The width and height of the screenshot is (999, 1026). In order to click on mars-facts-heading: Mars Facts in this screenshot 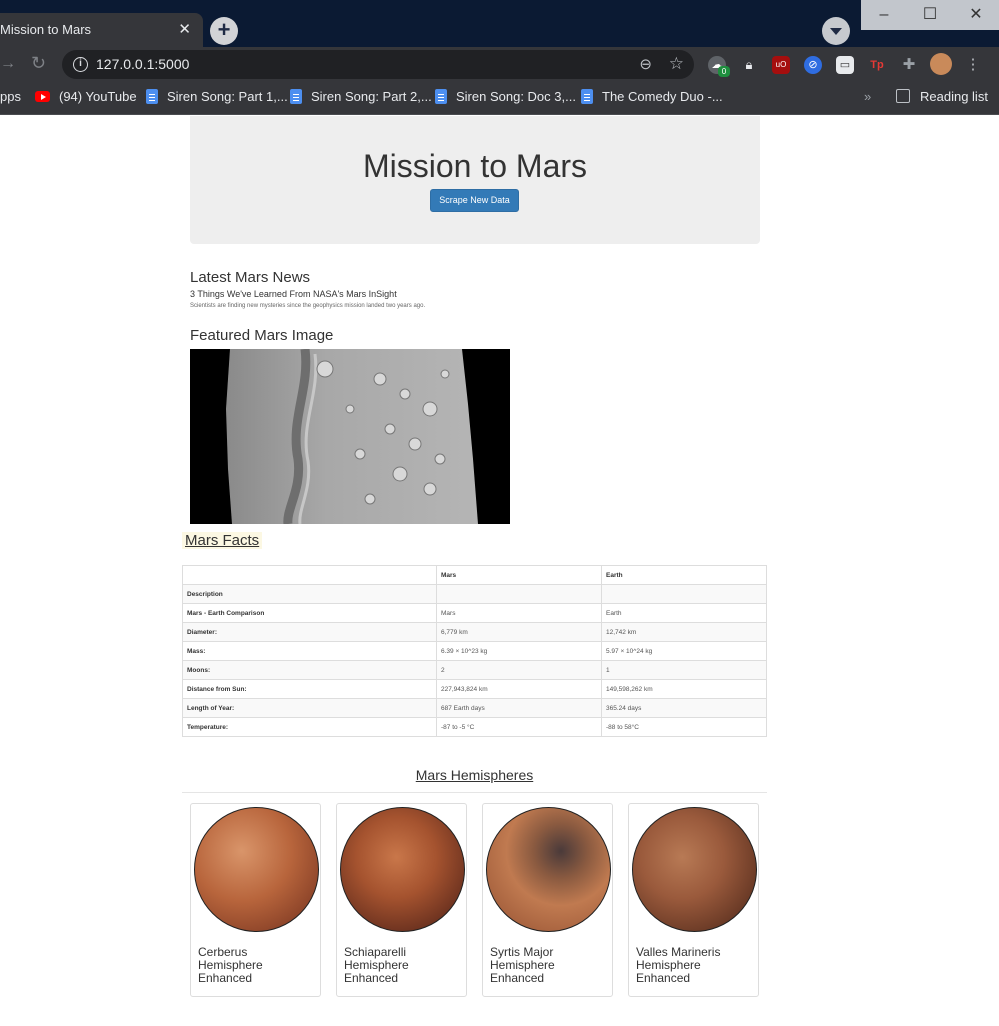, I will do `click(222, 540)`.